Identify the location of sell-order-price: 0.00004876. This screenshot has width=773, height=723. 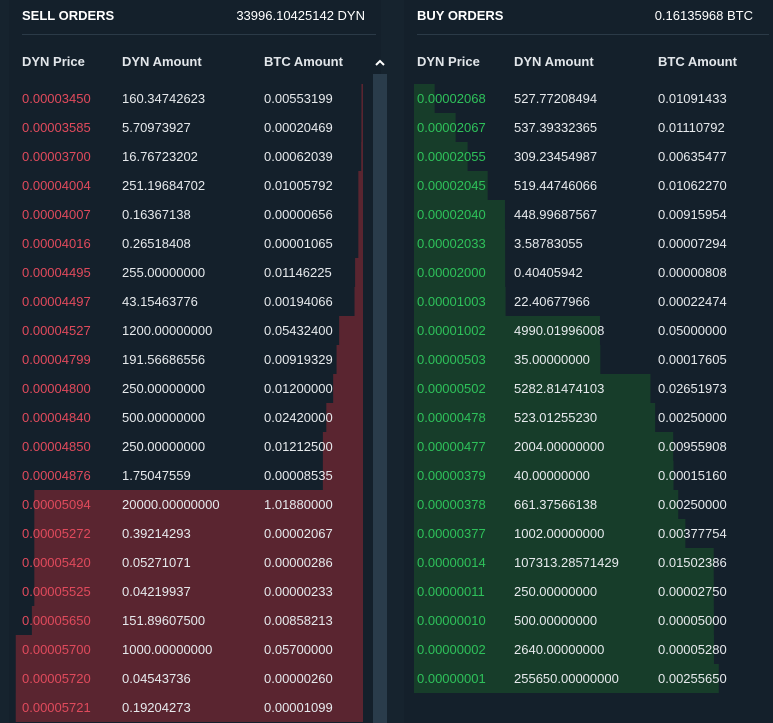
(56, 475).